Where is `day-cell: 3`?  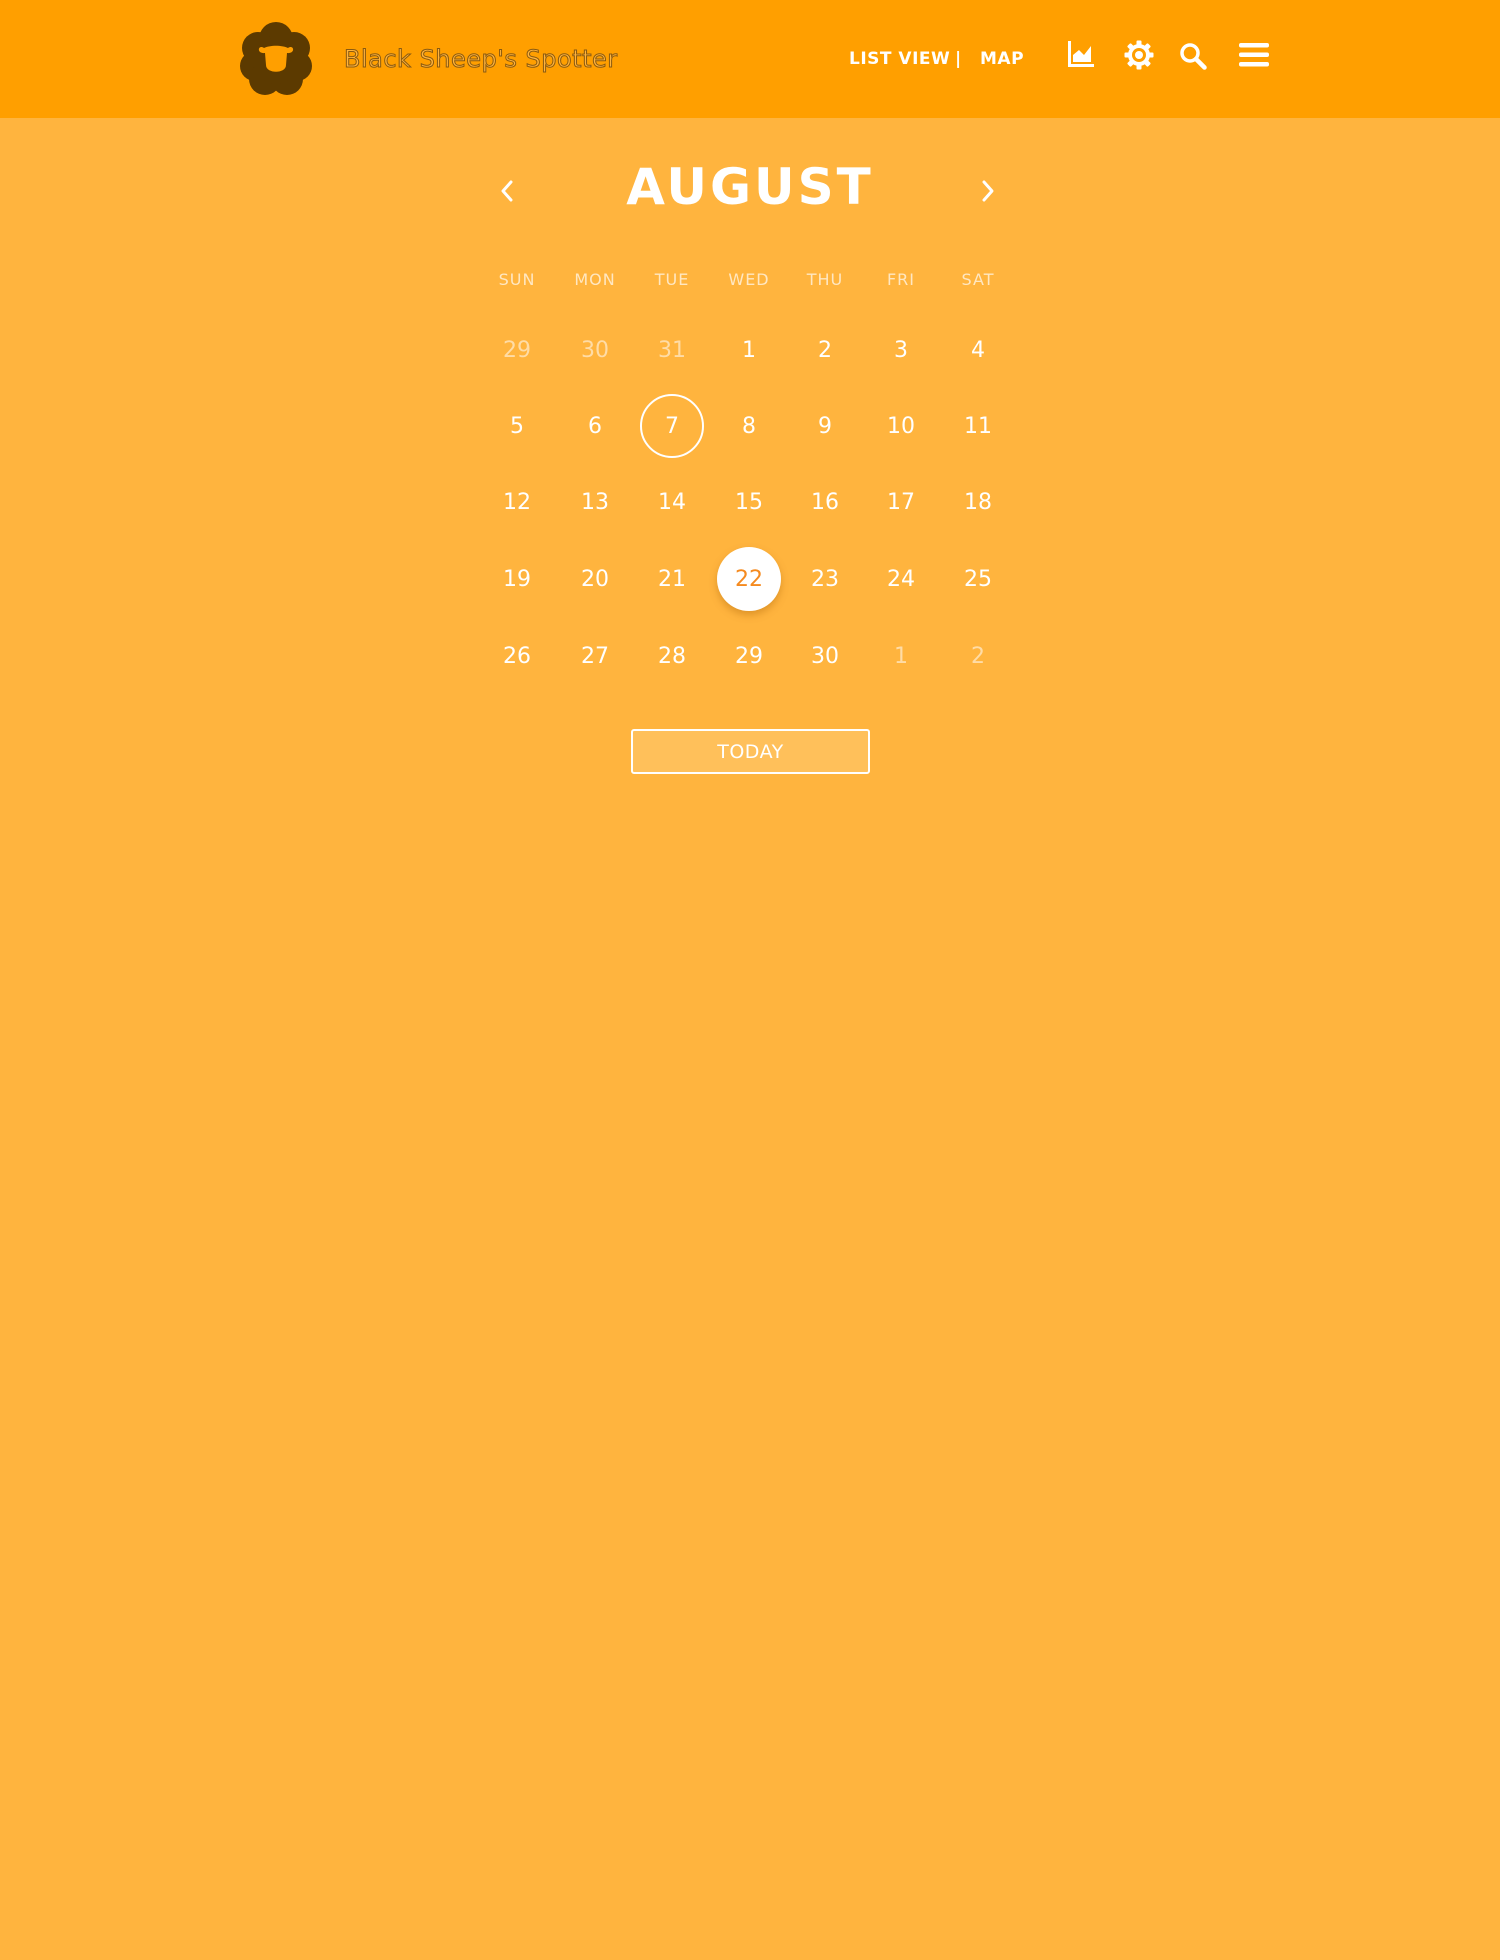
day-cell: 3 is located at coordinates (901, 350).